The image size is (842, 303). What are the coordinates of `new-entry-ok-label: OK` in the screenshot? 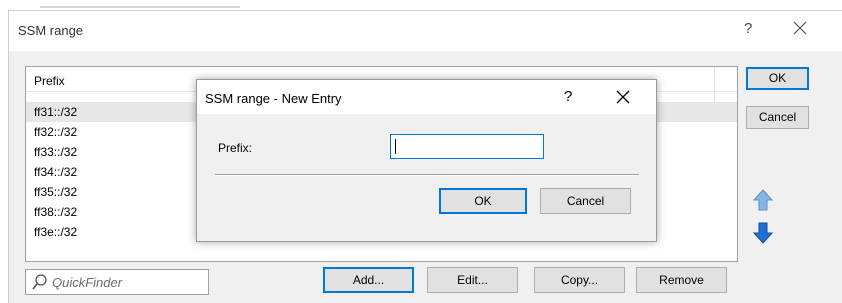 It's located at (483, 201).